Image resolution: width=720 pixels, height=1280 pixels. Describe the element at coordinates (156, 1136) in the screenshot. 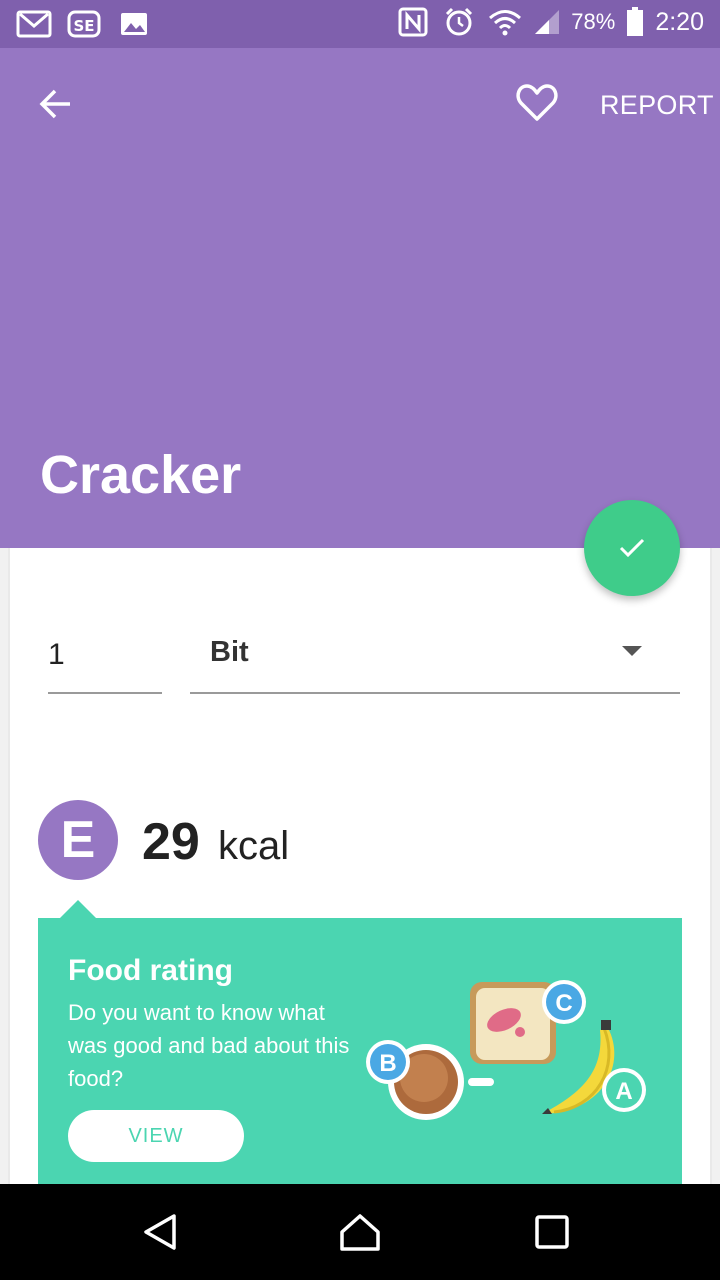

I see `view-button: VIEW` at that location.